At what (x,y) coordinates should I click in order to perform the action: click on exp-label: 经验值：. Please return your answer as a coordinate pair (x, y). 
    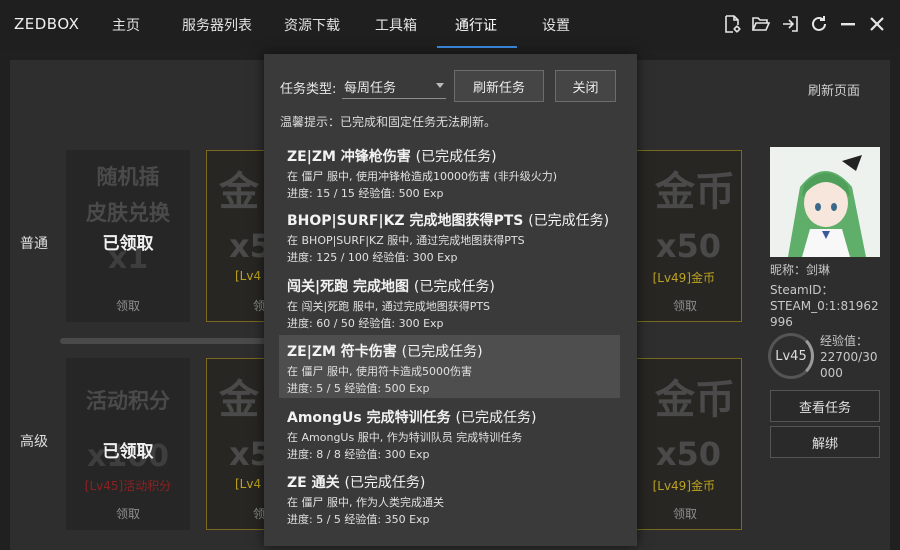
    Looking at the image, I should click on (844, 341).